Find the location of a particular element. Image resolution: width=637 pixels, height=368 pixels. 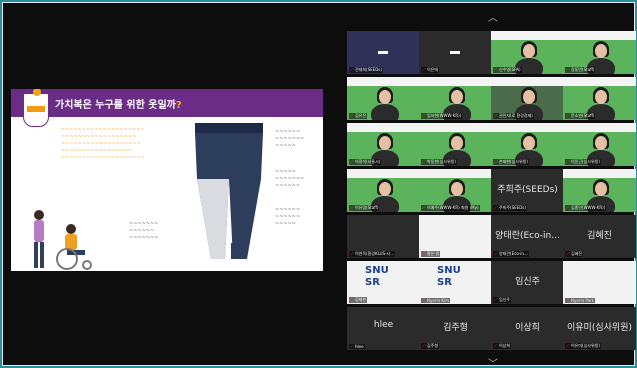

participant-name-text: 전재희(SEEDs) is located at coordinates (368, 69).